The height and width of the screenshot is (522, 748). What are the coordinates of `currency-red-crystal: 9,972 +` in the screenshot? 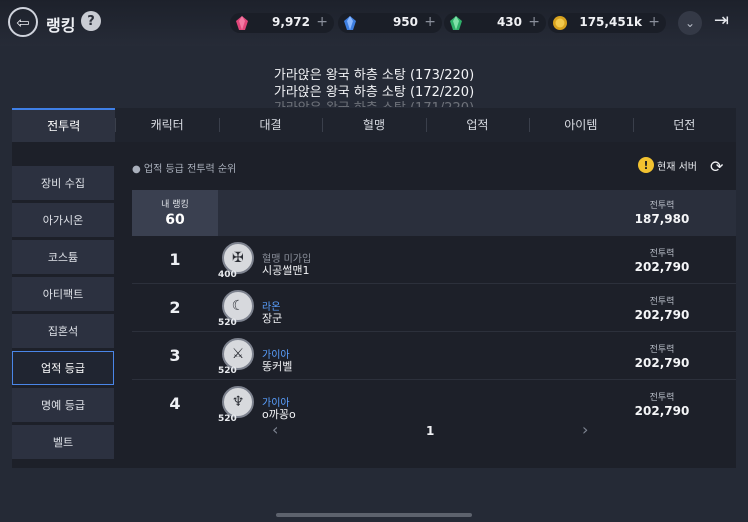 It's located at (282, 23).